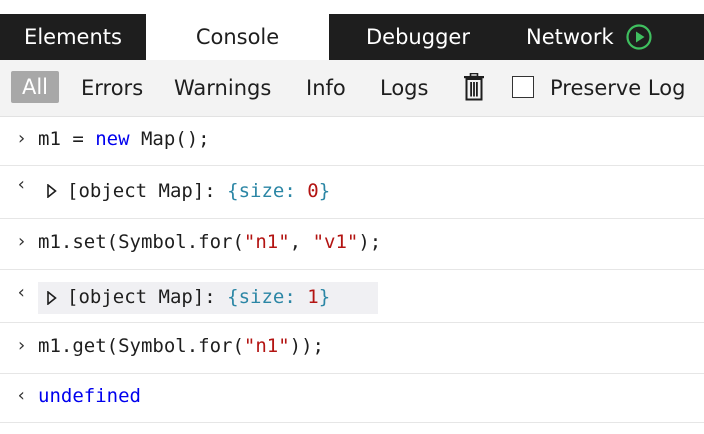 The image size is (704, 434). What do you see at coordinates (112, 88) in the screenshot?
I see `filter-errors-button: Errors` at bounding box center [112, 88].